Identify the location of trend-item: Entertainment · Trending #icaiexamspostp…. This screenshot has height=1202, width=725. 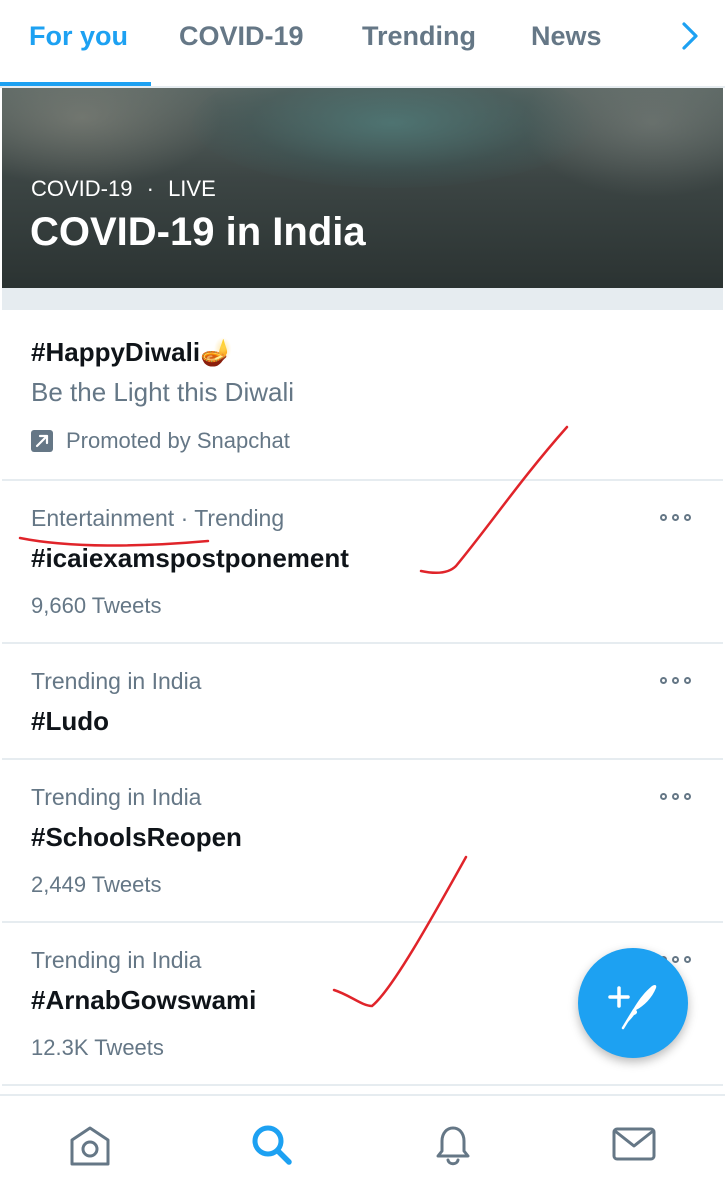
(362, 562).